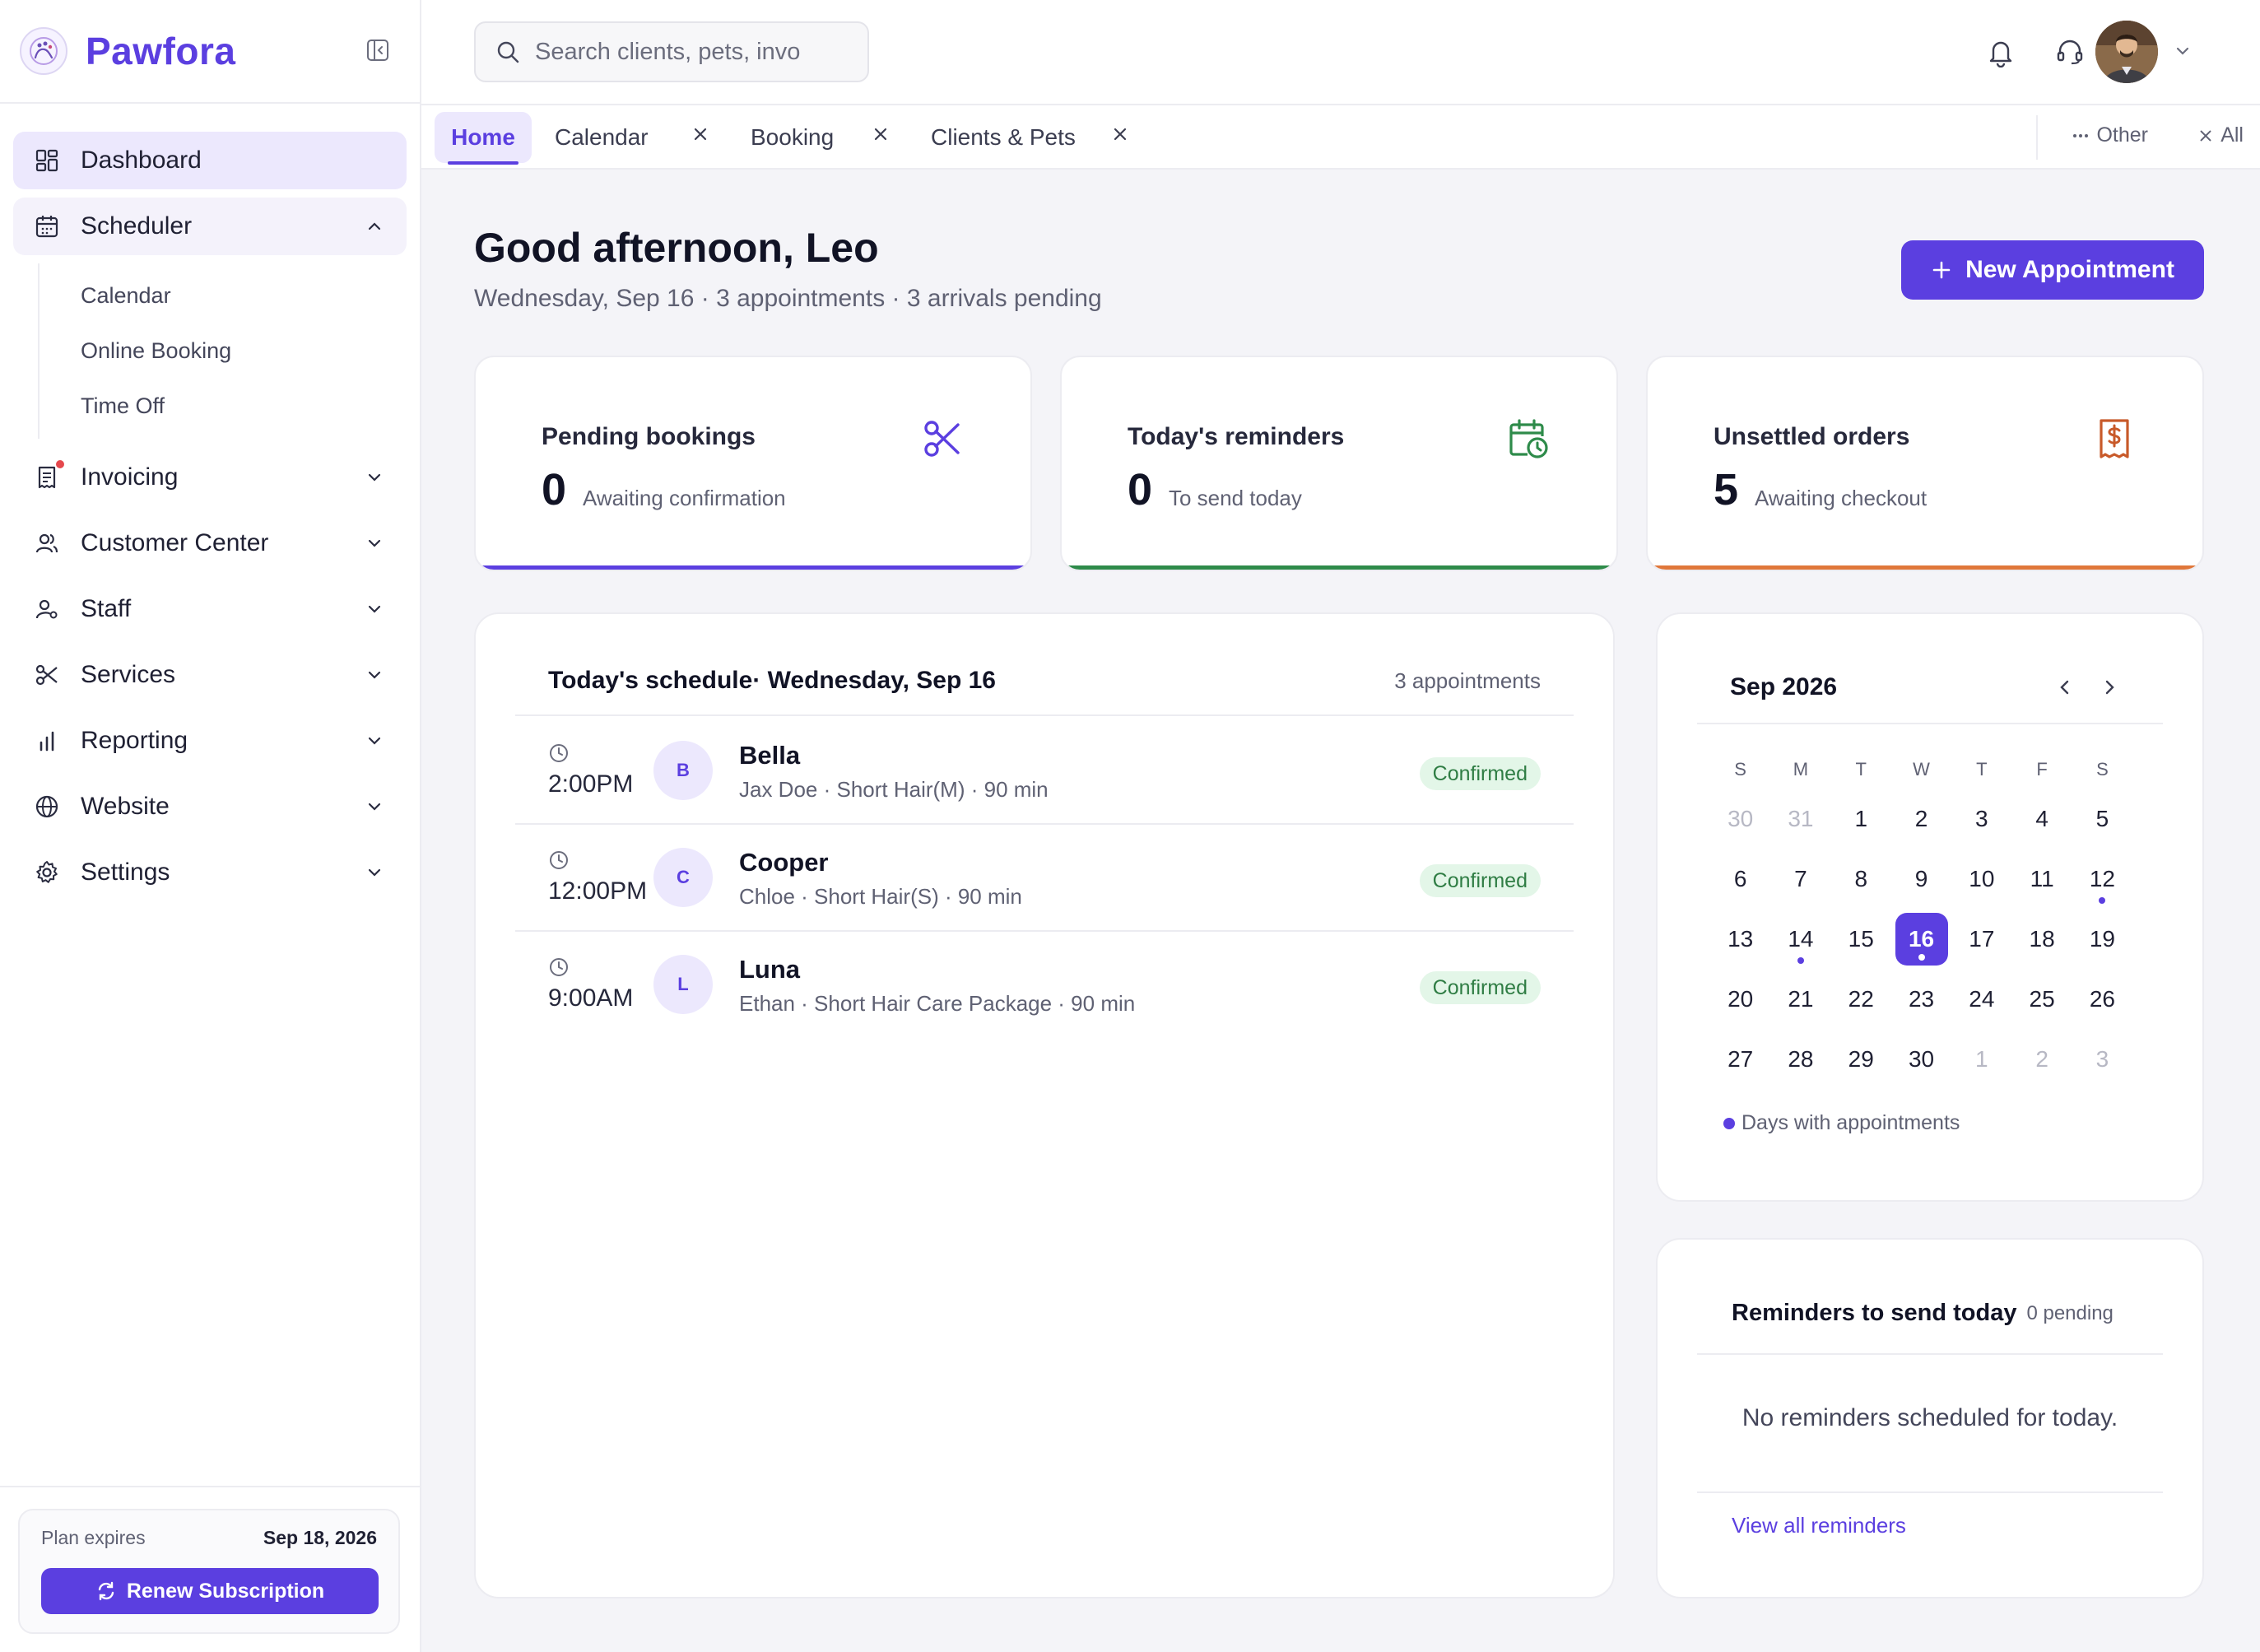 This screenshot has height=1652, width=2260. I want to click on calendar-day-number: 13, so click(1741, 938).